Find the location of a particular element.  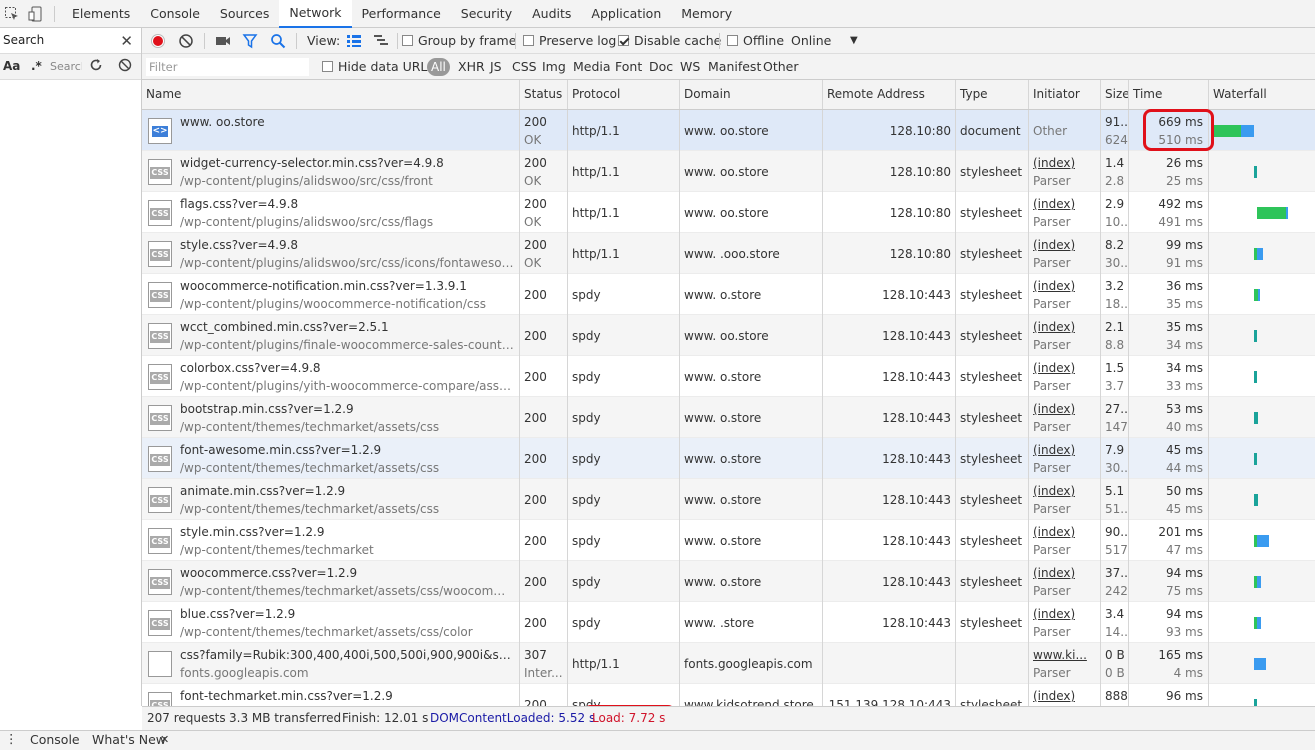

protocol-value: http/1.1 is located at coordinates (596, 131).